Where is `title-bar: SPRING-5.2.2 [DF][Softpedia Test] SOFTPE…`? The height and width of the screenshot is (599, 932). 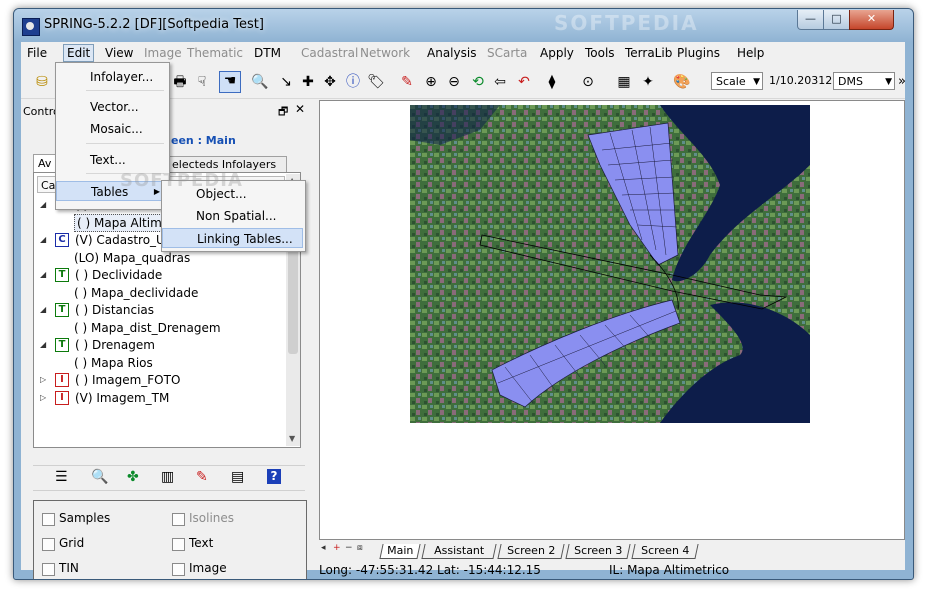 title-bar: SPRING-5.2.2 [DF][Softpedia Test] SOFTPE… is located at coordinates (463, 25).